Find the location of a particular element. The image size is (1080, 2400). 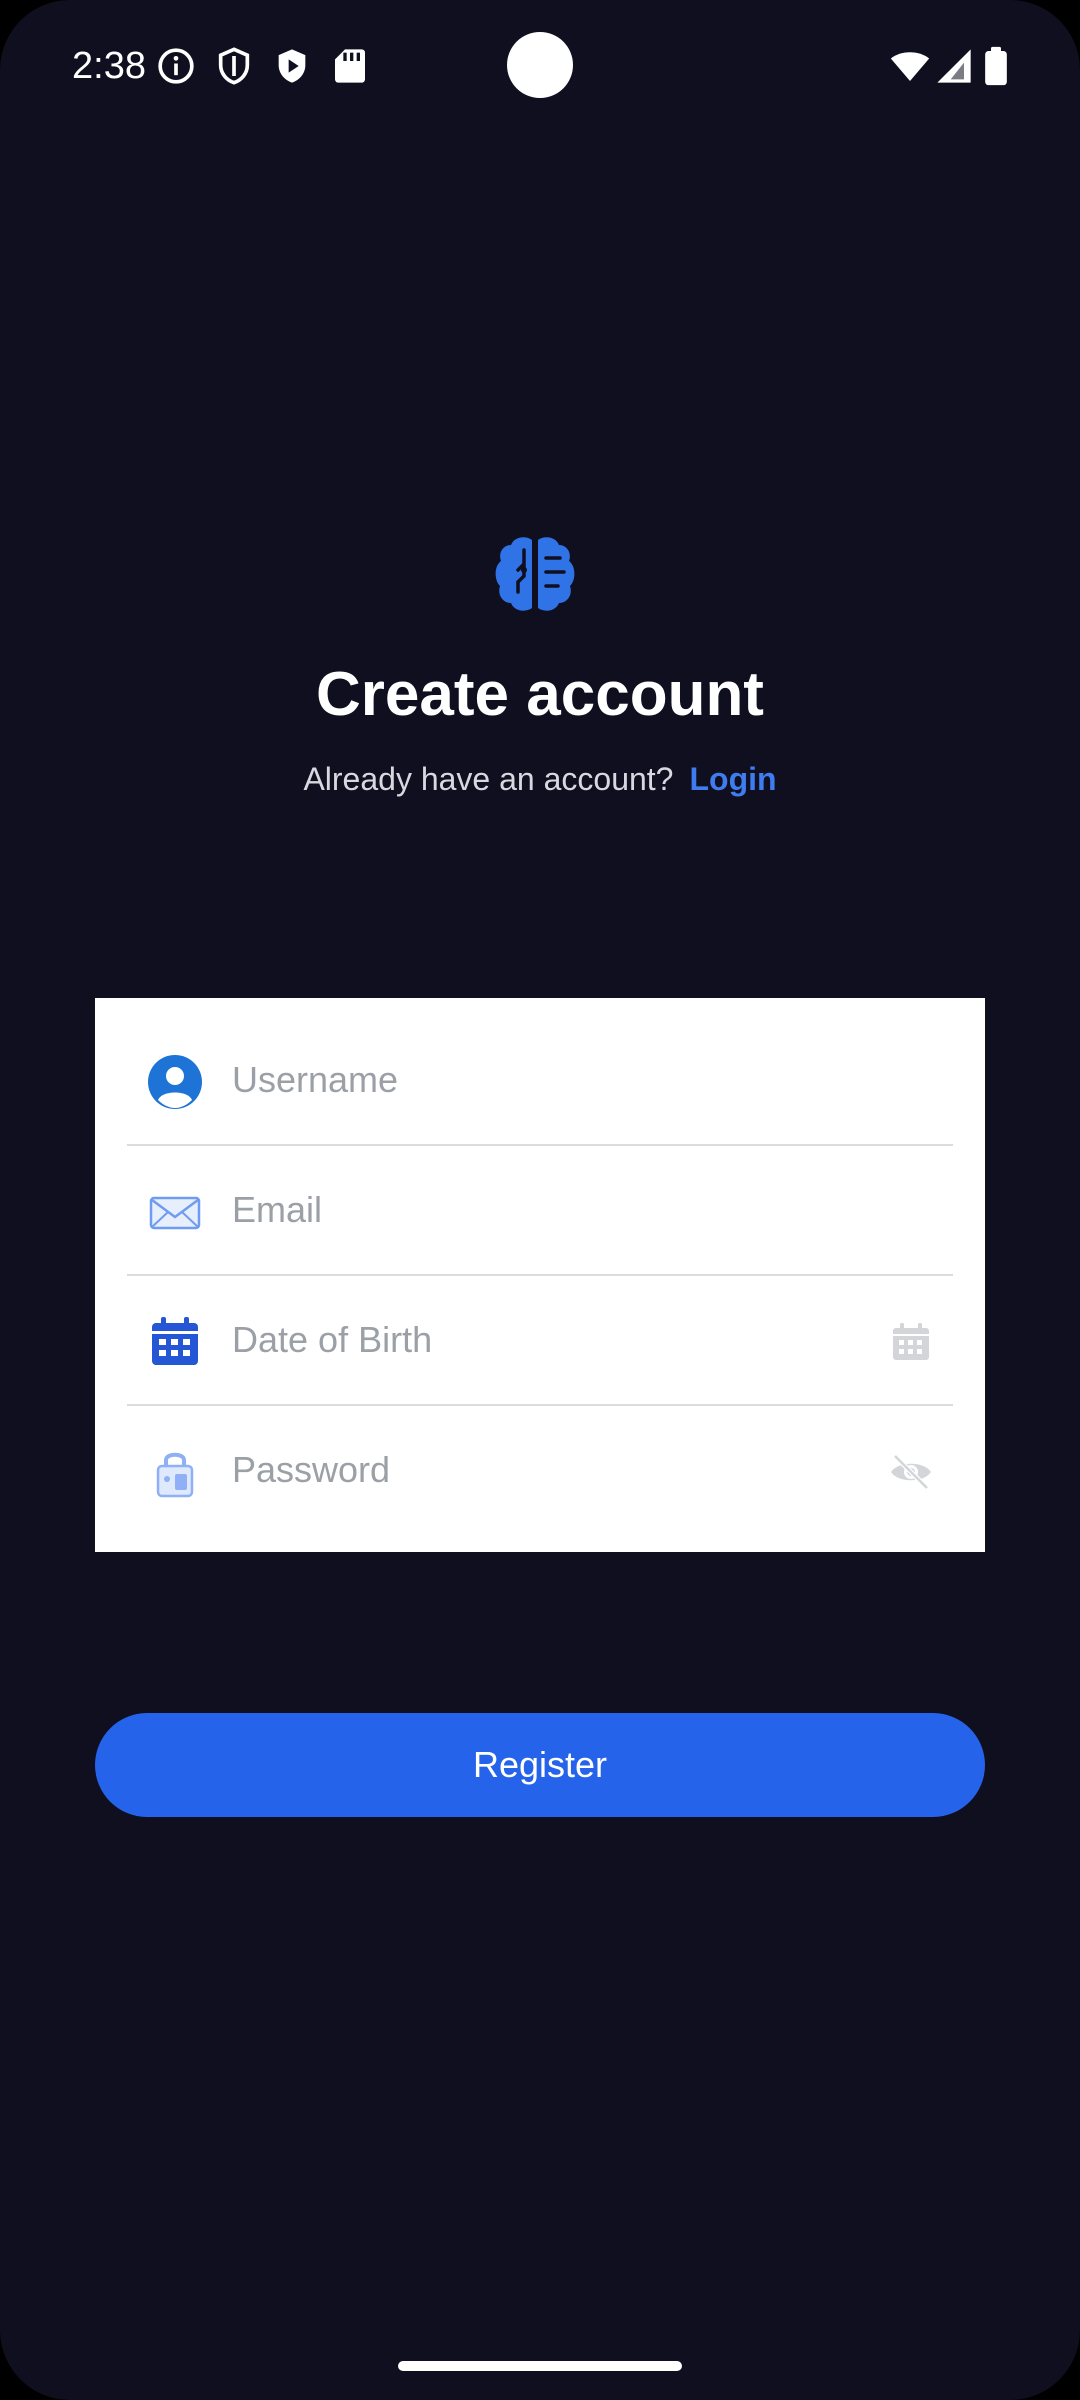

calendar-picker-icon is located at coordinates (911, 1342).